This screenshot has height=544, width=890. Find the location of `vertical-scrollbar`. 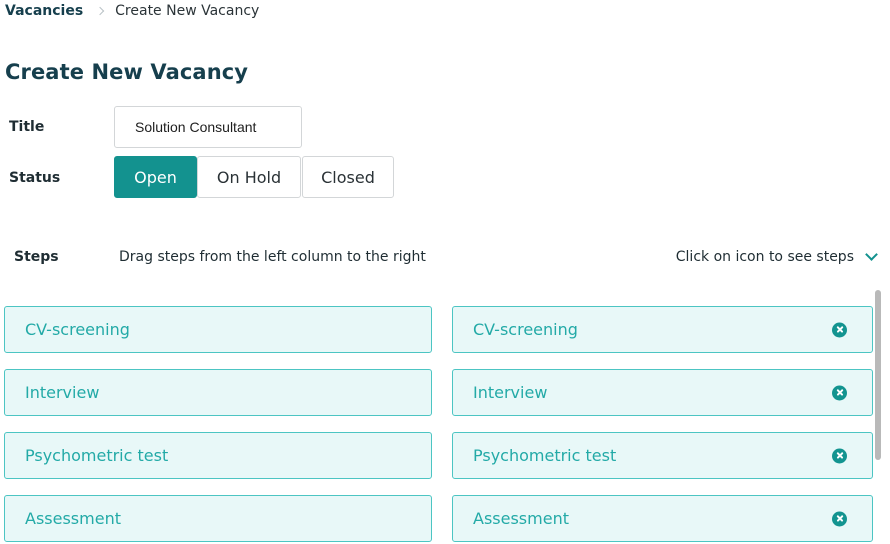

vertical-scrollbar is located at coordinates (878, 375).